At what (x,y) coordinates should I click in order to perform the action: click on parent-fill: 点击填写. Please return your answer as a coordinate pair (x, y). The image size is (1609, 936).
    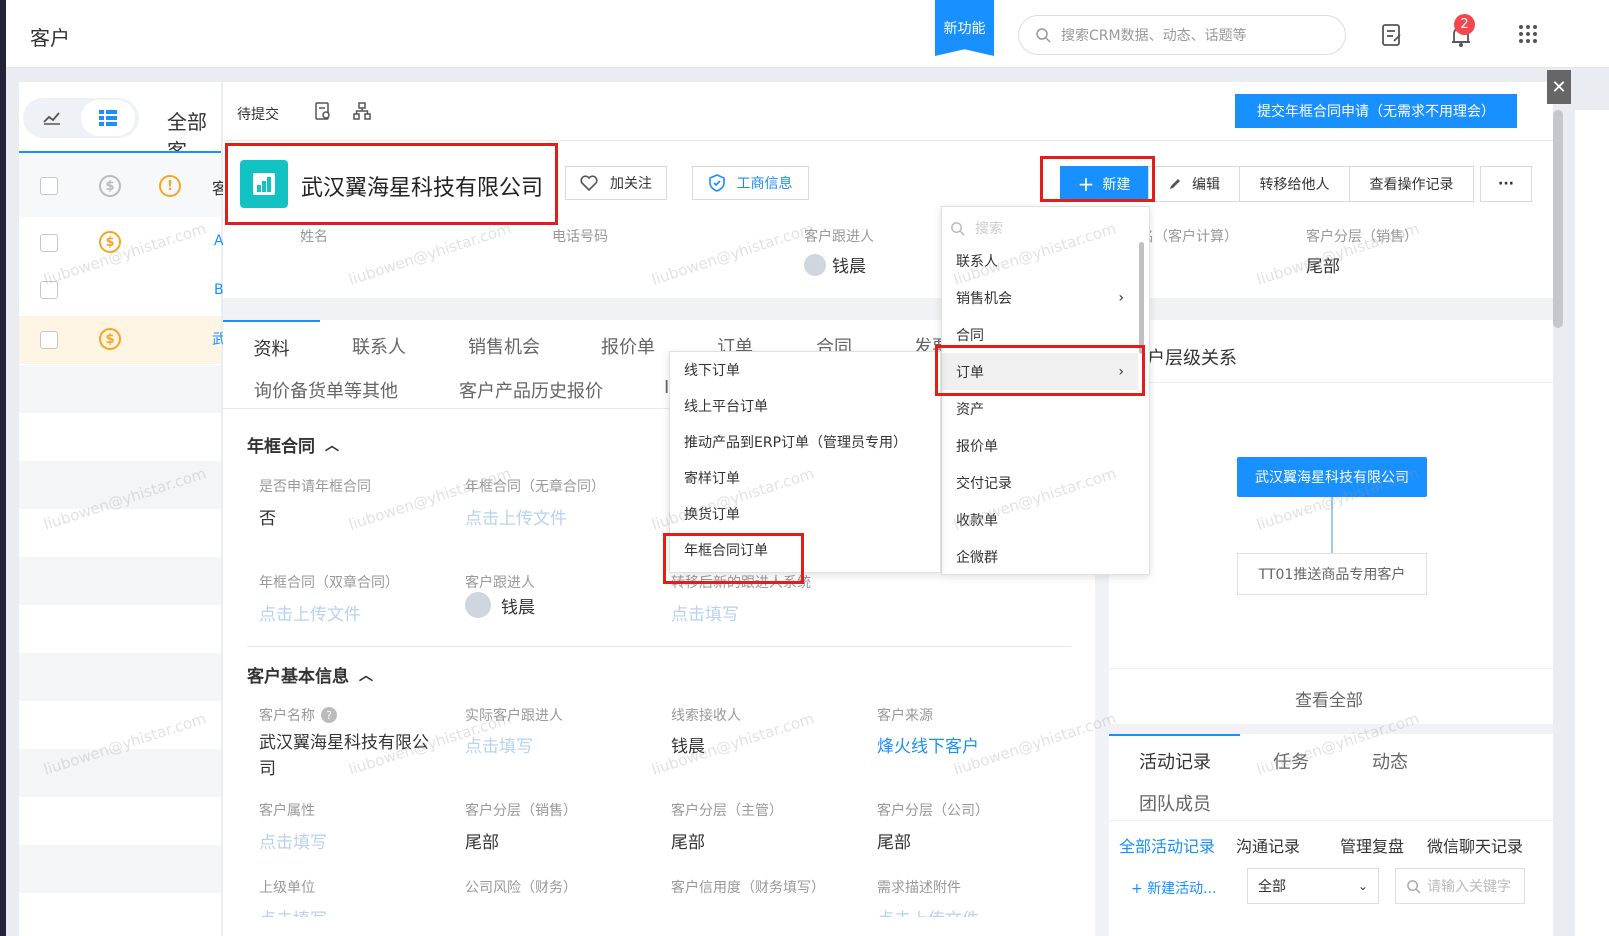
    Looking at the image, I should click on (293, 911).